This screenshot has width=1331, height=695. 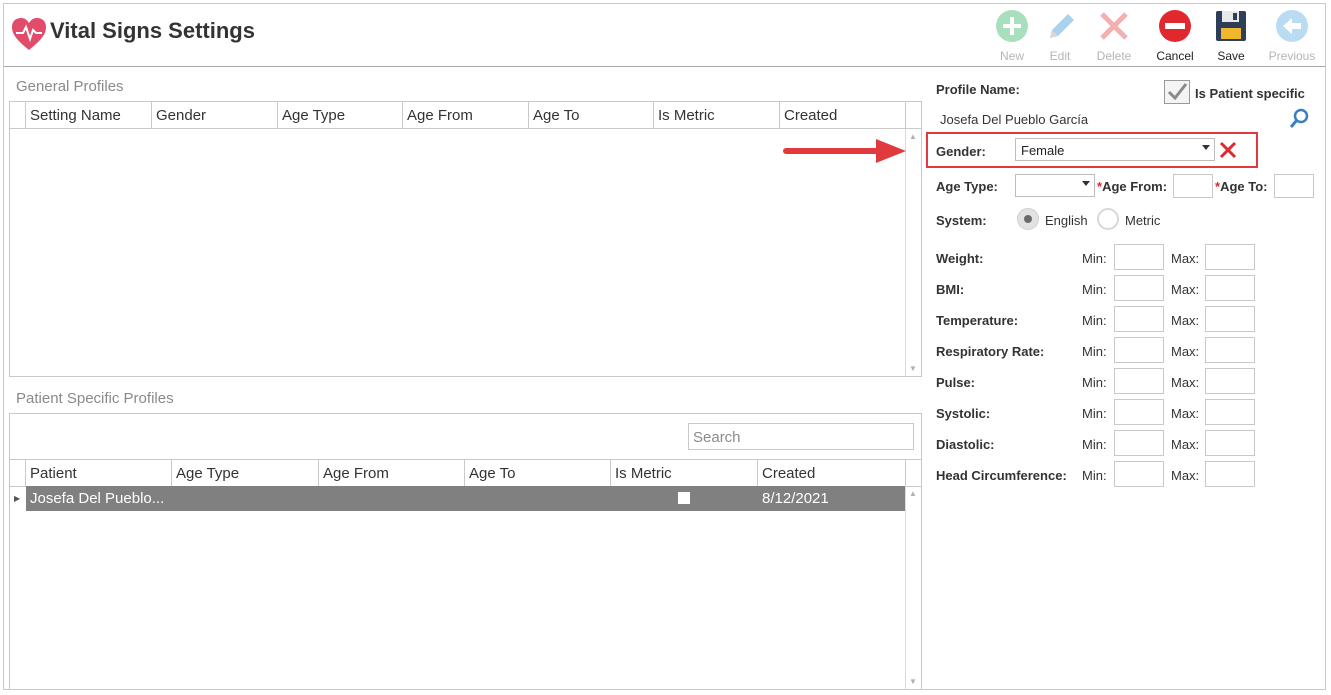 What do you see at coordinates (801, 436) in the screenshot?
I see `search-input: Search` at bounding box center [801, 436].